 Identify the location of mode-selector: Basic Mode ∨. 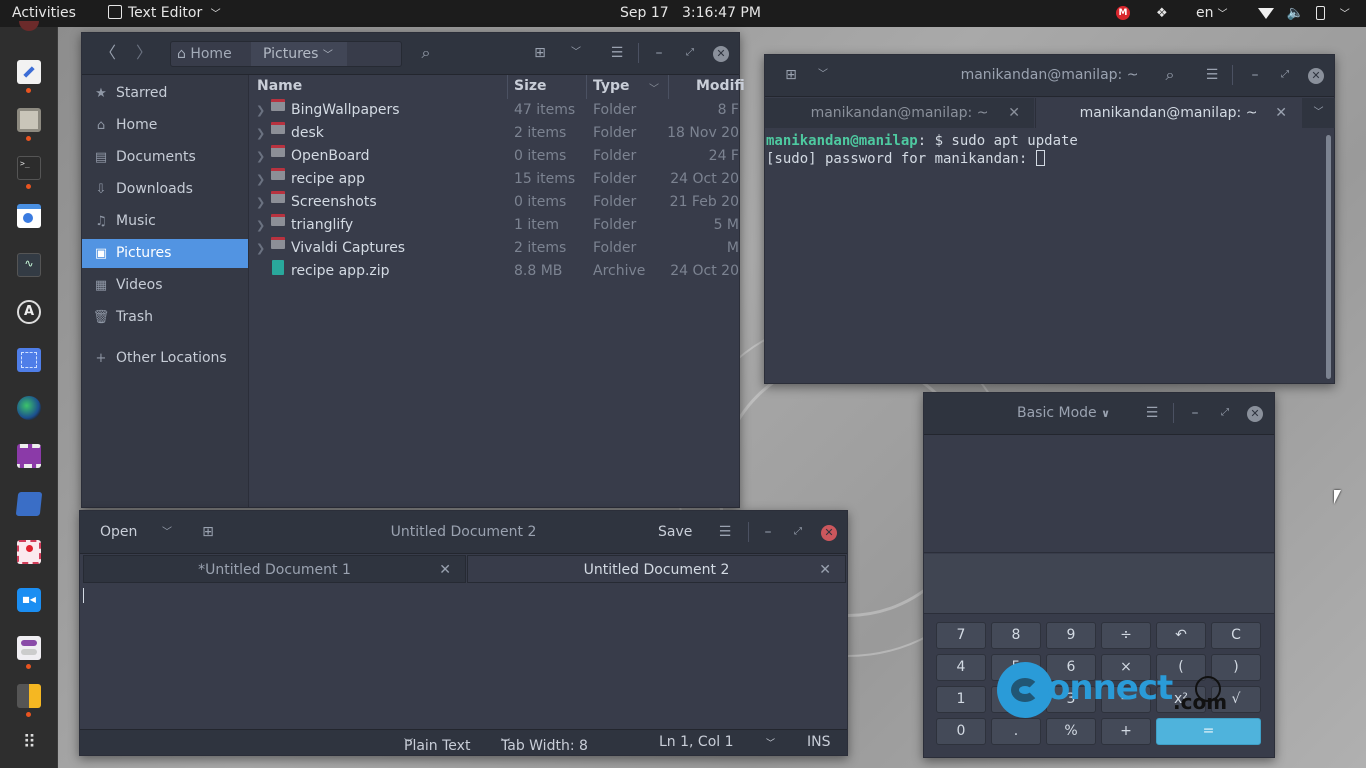
(1063, 413).